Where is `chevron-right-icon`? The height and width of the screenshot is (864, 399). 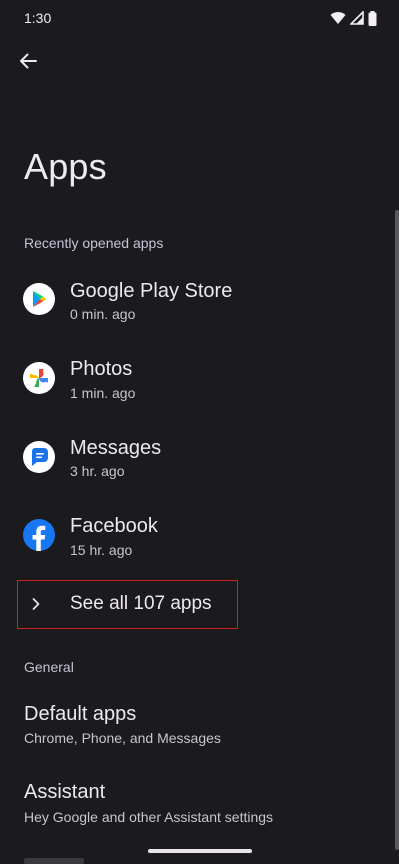 chevron-right-icon is located at coordinates (36, 606).